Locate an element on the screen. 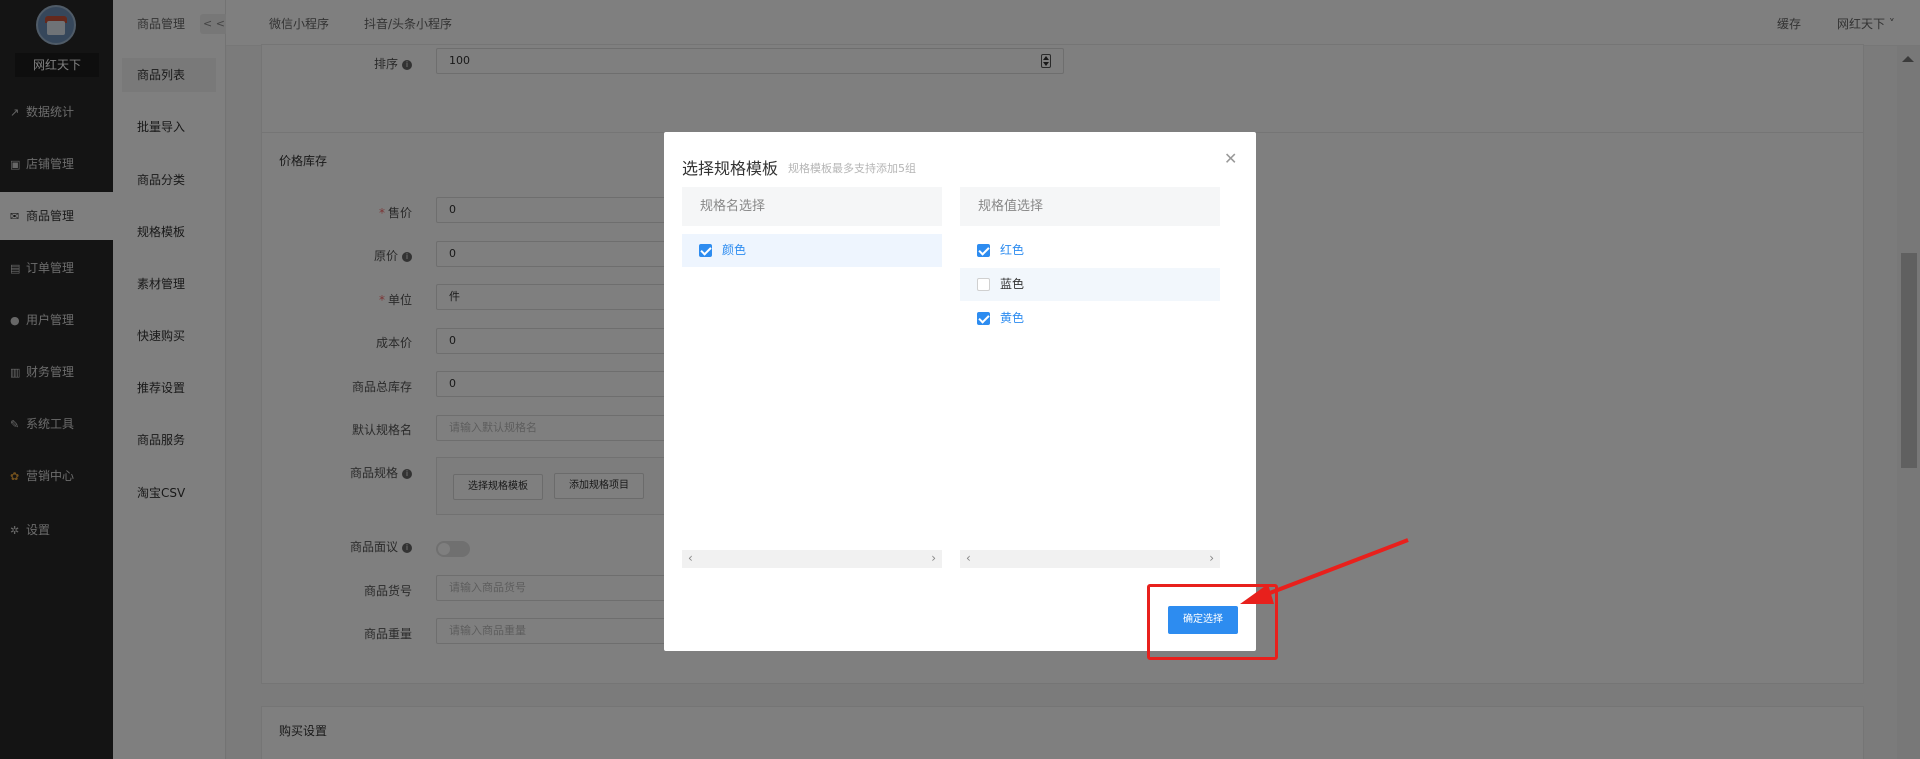 The height and width of the screenshot is (759, 1920). annotation-arrow-icon is located at coordinates (1324, 571).